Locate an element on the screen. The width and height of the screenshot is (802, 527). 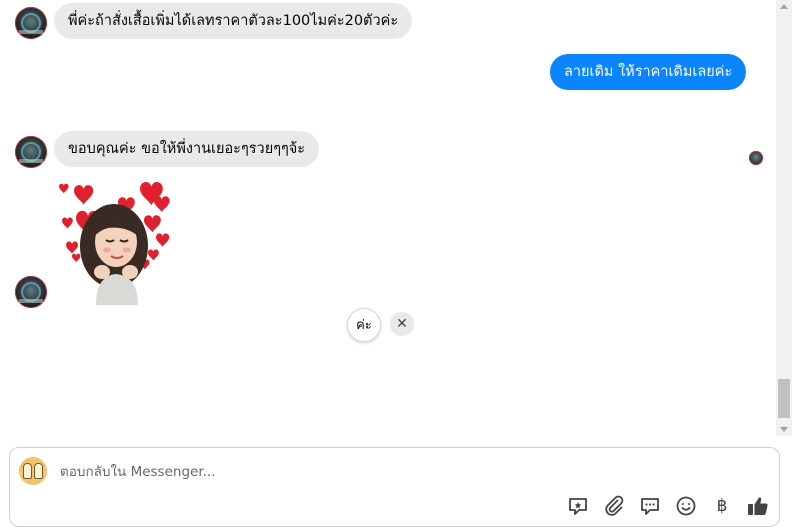
scroll-up-arrow is located at coordinates (784, 7).